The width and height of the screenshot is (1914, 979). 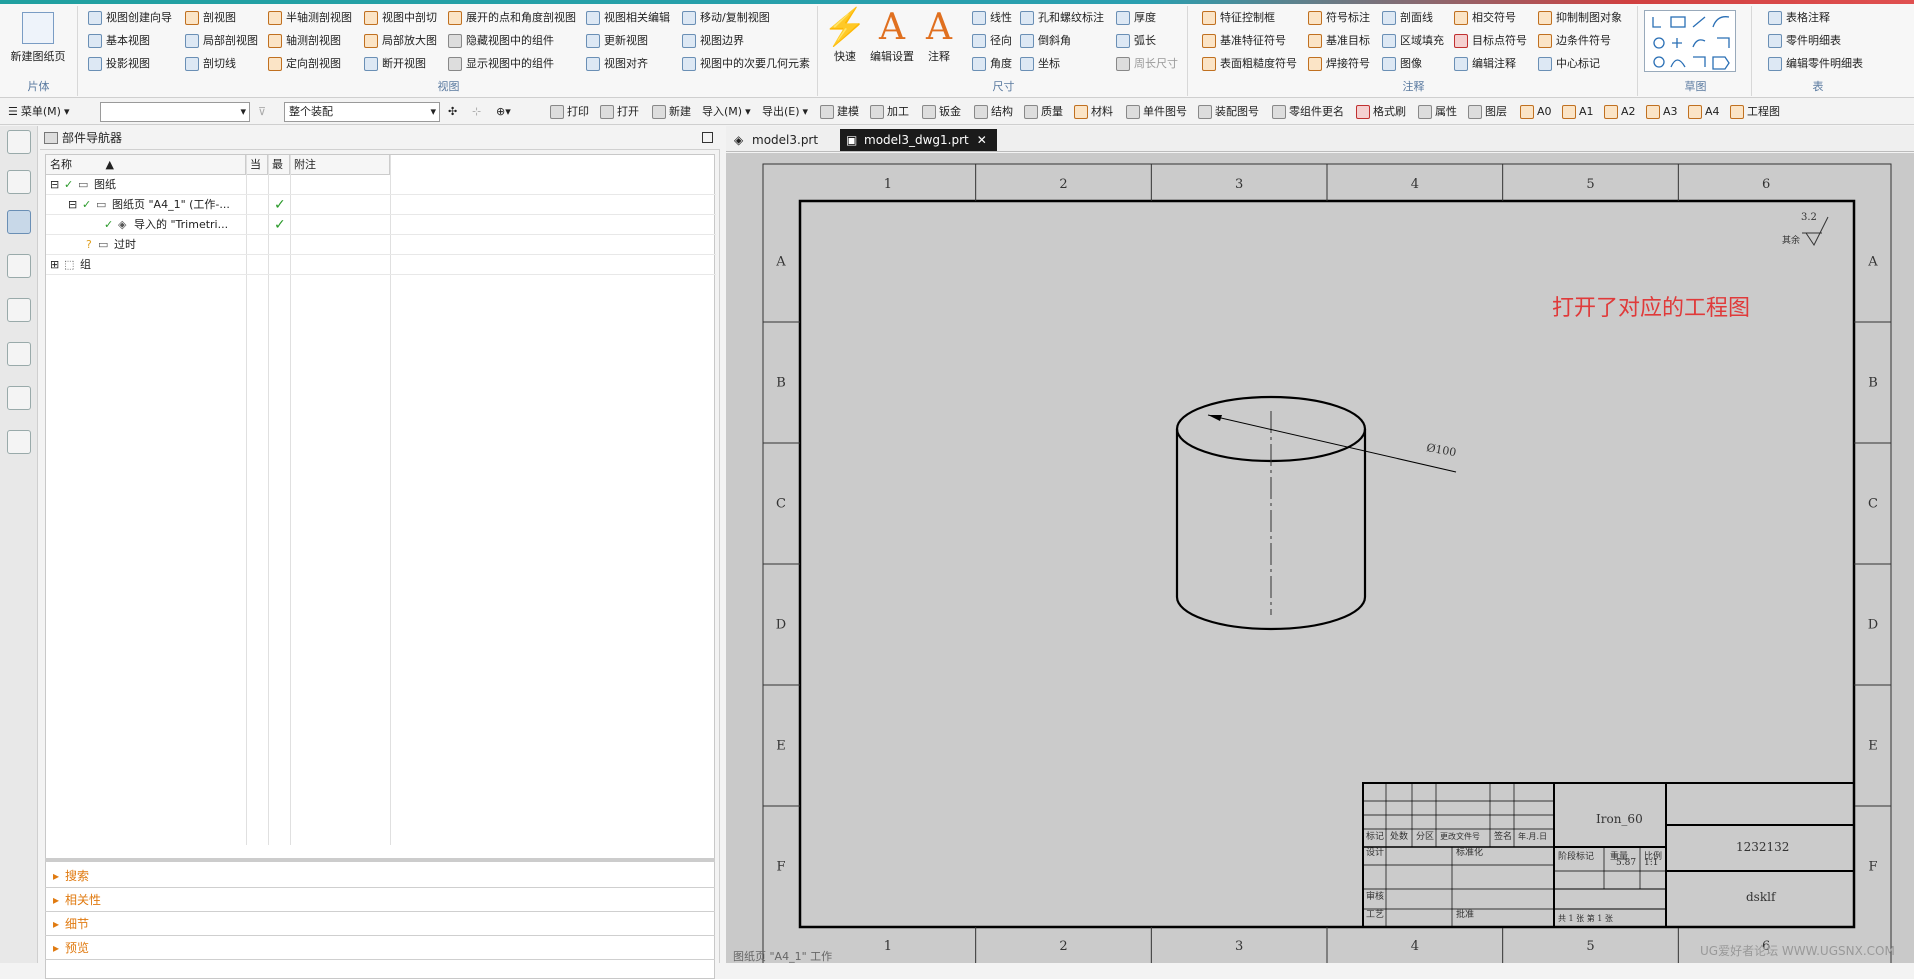 I want to click on suppress-drafting-object-button: 抑制制图对象, so click(x=1580, y=17).